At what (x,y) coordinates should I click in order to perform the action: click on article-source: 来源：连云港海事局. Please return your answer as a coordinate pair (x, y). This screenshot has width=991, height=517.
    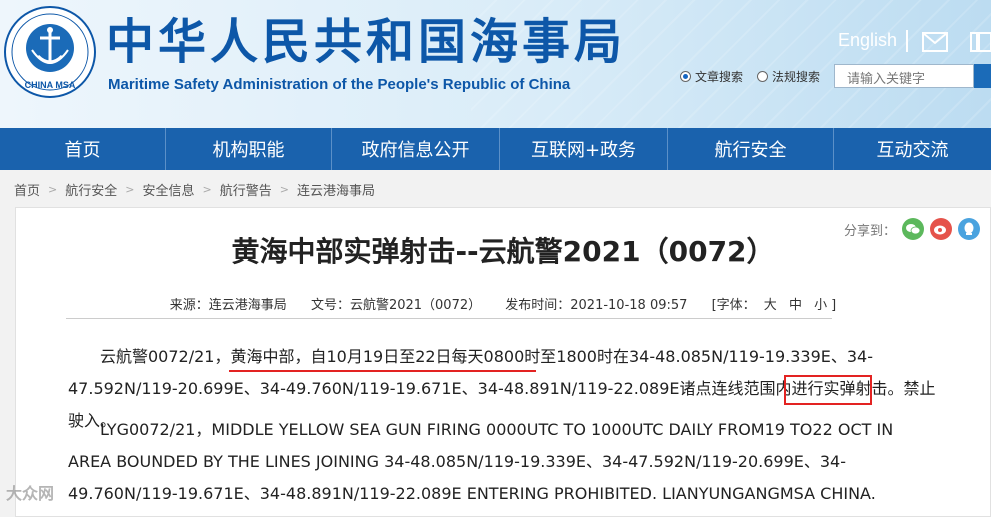
    Looking at the image, I should click on (228, 305).